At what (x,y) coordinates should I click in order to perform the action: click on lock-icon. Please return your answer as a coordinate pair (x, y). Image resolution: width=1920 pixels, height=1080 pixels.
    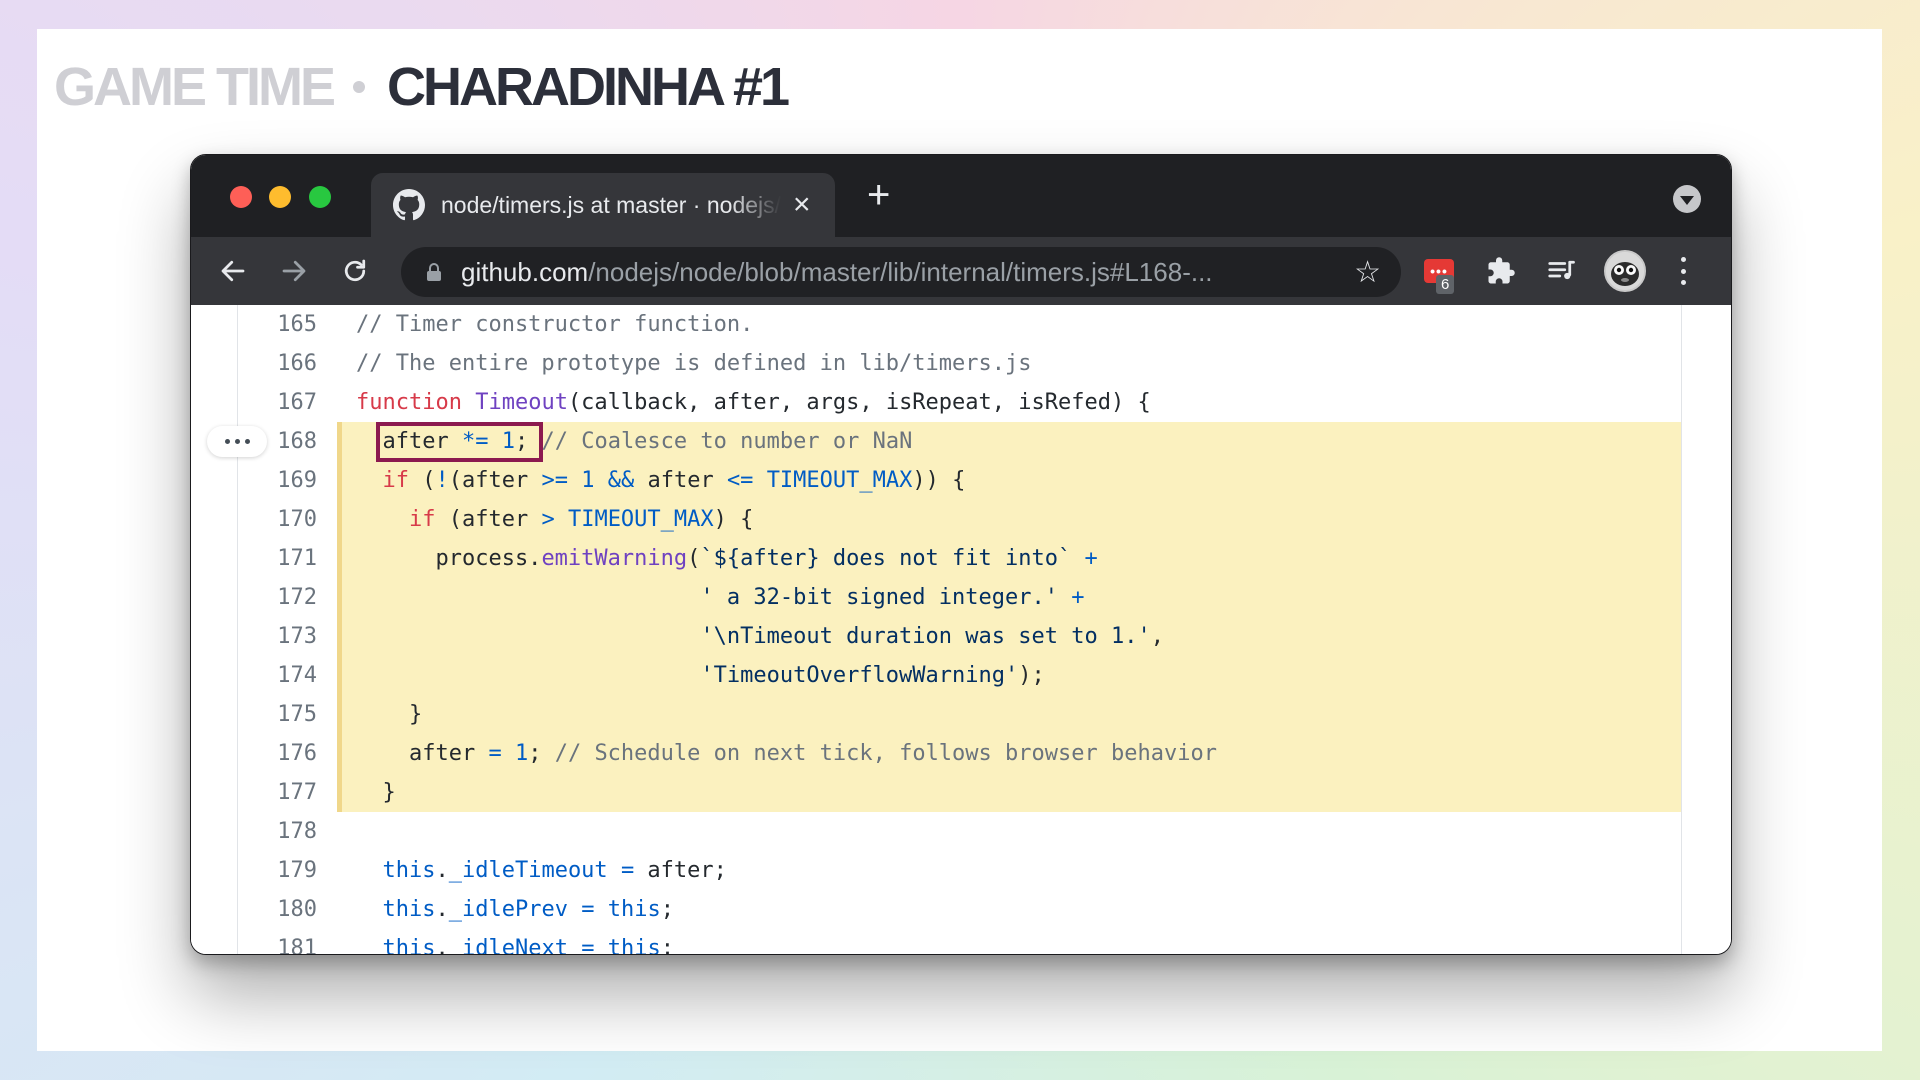
    Looking at the image, I should click on (434, 272).